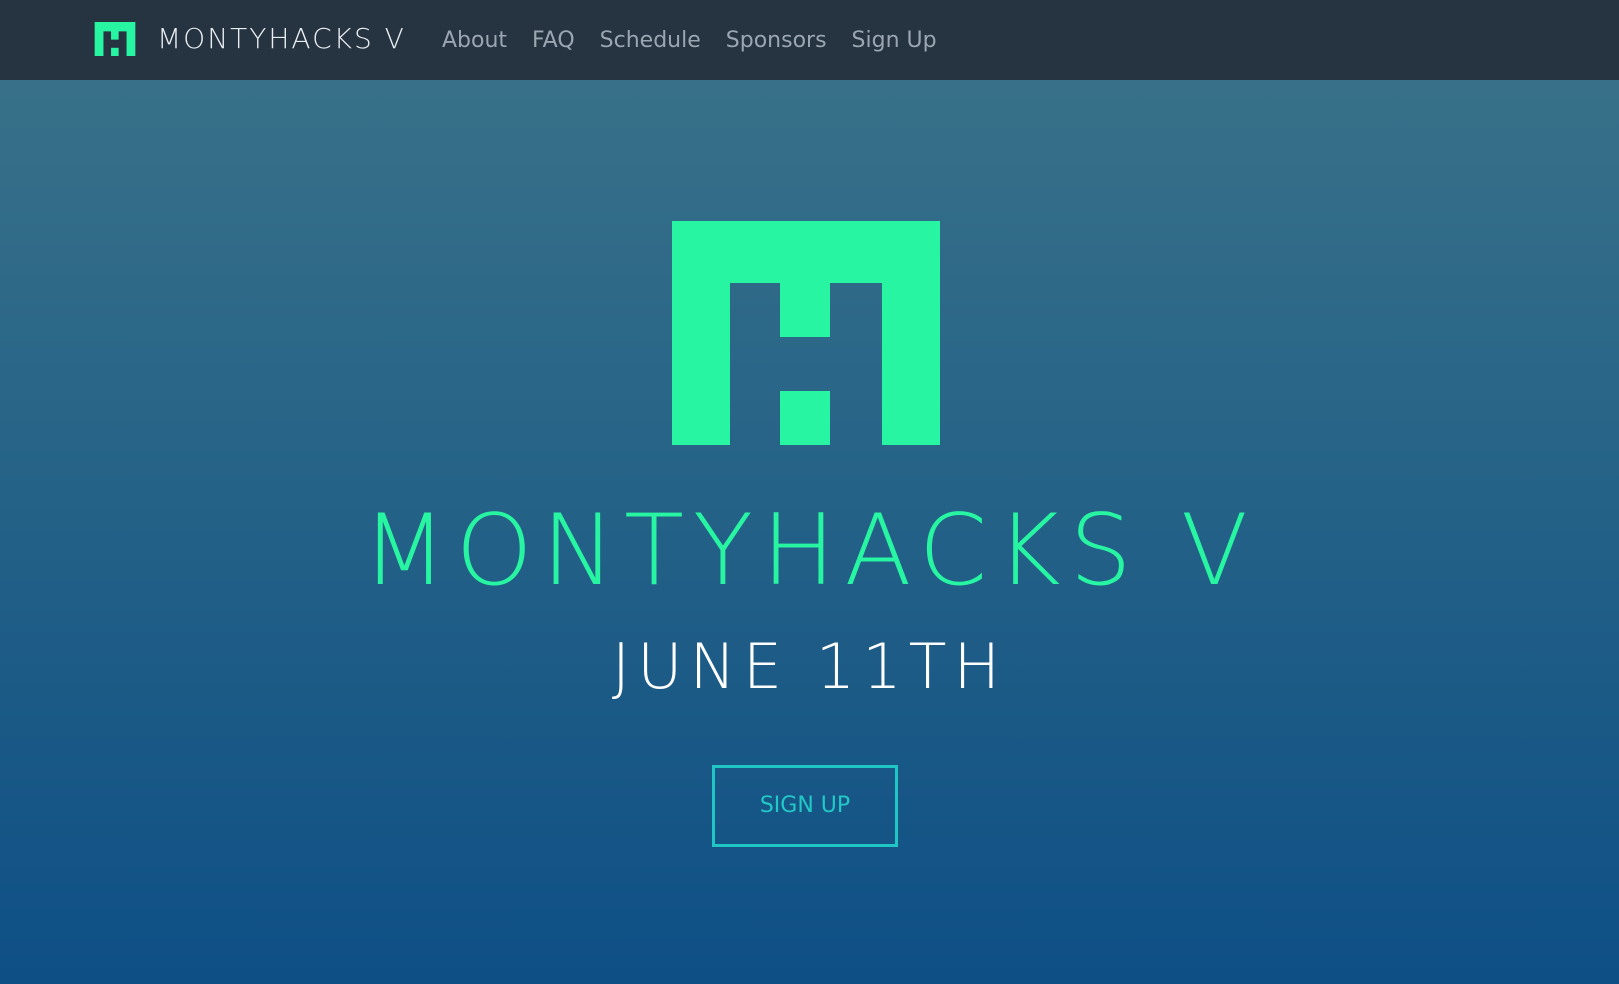 This screenshot has width=1619, height=984. I want to click on sign-up-button: SIGN UP, so click(805, 806).